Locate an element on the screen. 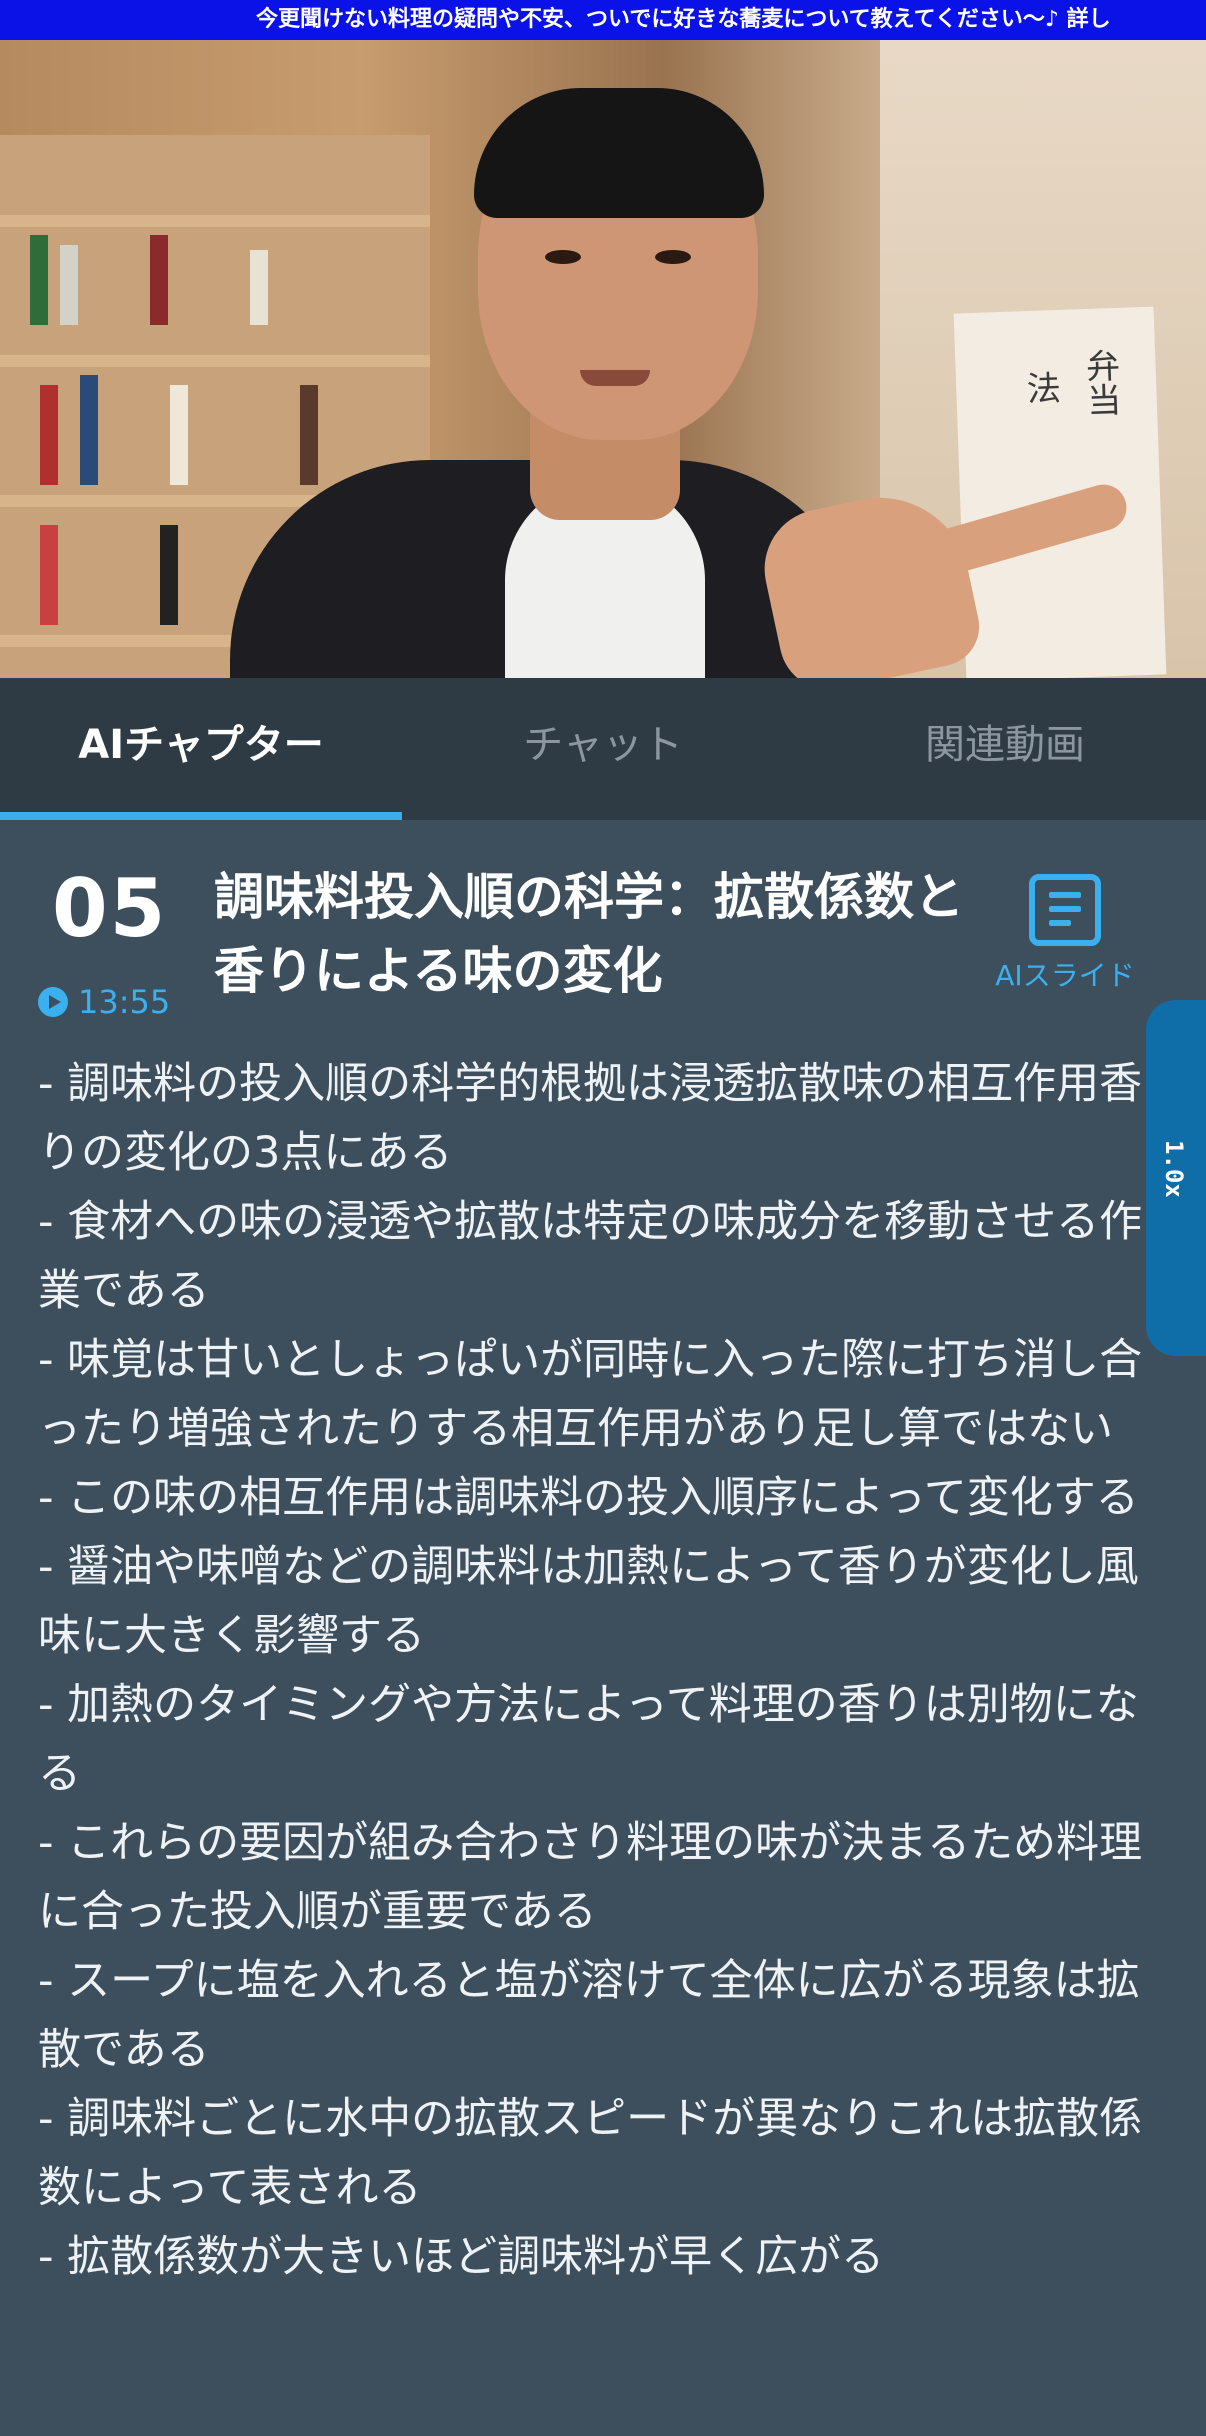 The image size is (1206, 2436). chapter-timestamp-link: 13:55 is located at coordinates (104, 1002).